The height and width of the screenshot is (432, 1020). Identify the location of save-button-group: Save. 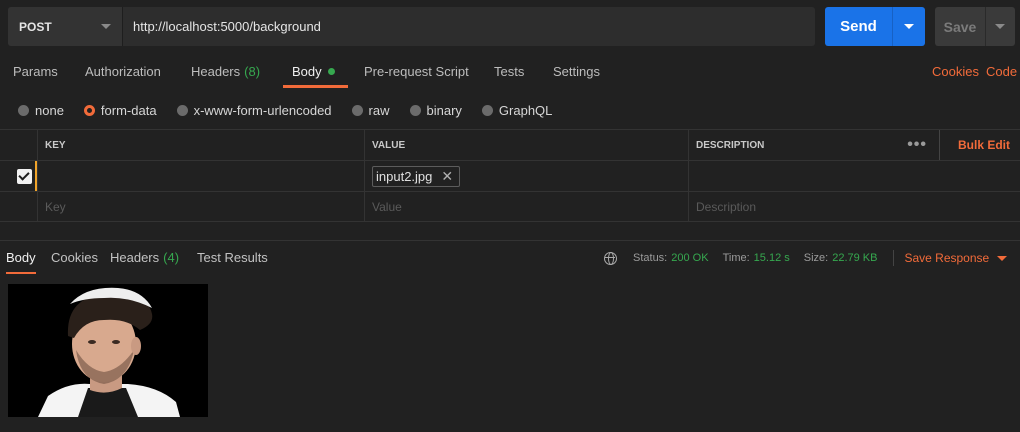
(975, 26).